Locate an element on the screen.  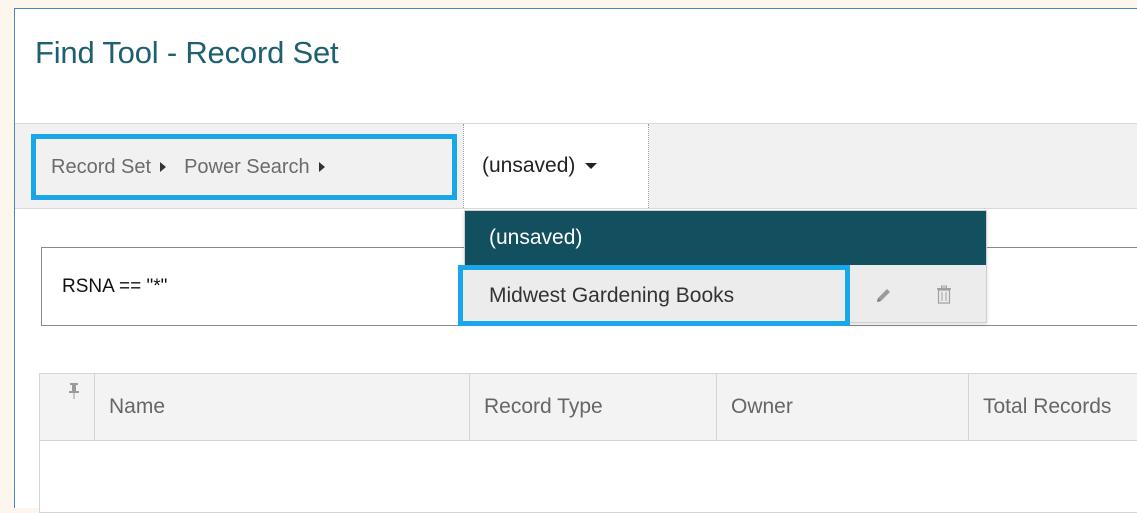
pin-column is located at coordinates (67, 407).